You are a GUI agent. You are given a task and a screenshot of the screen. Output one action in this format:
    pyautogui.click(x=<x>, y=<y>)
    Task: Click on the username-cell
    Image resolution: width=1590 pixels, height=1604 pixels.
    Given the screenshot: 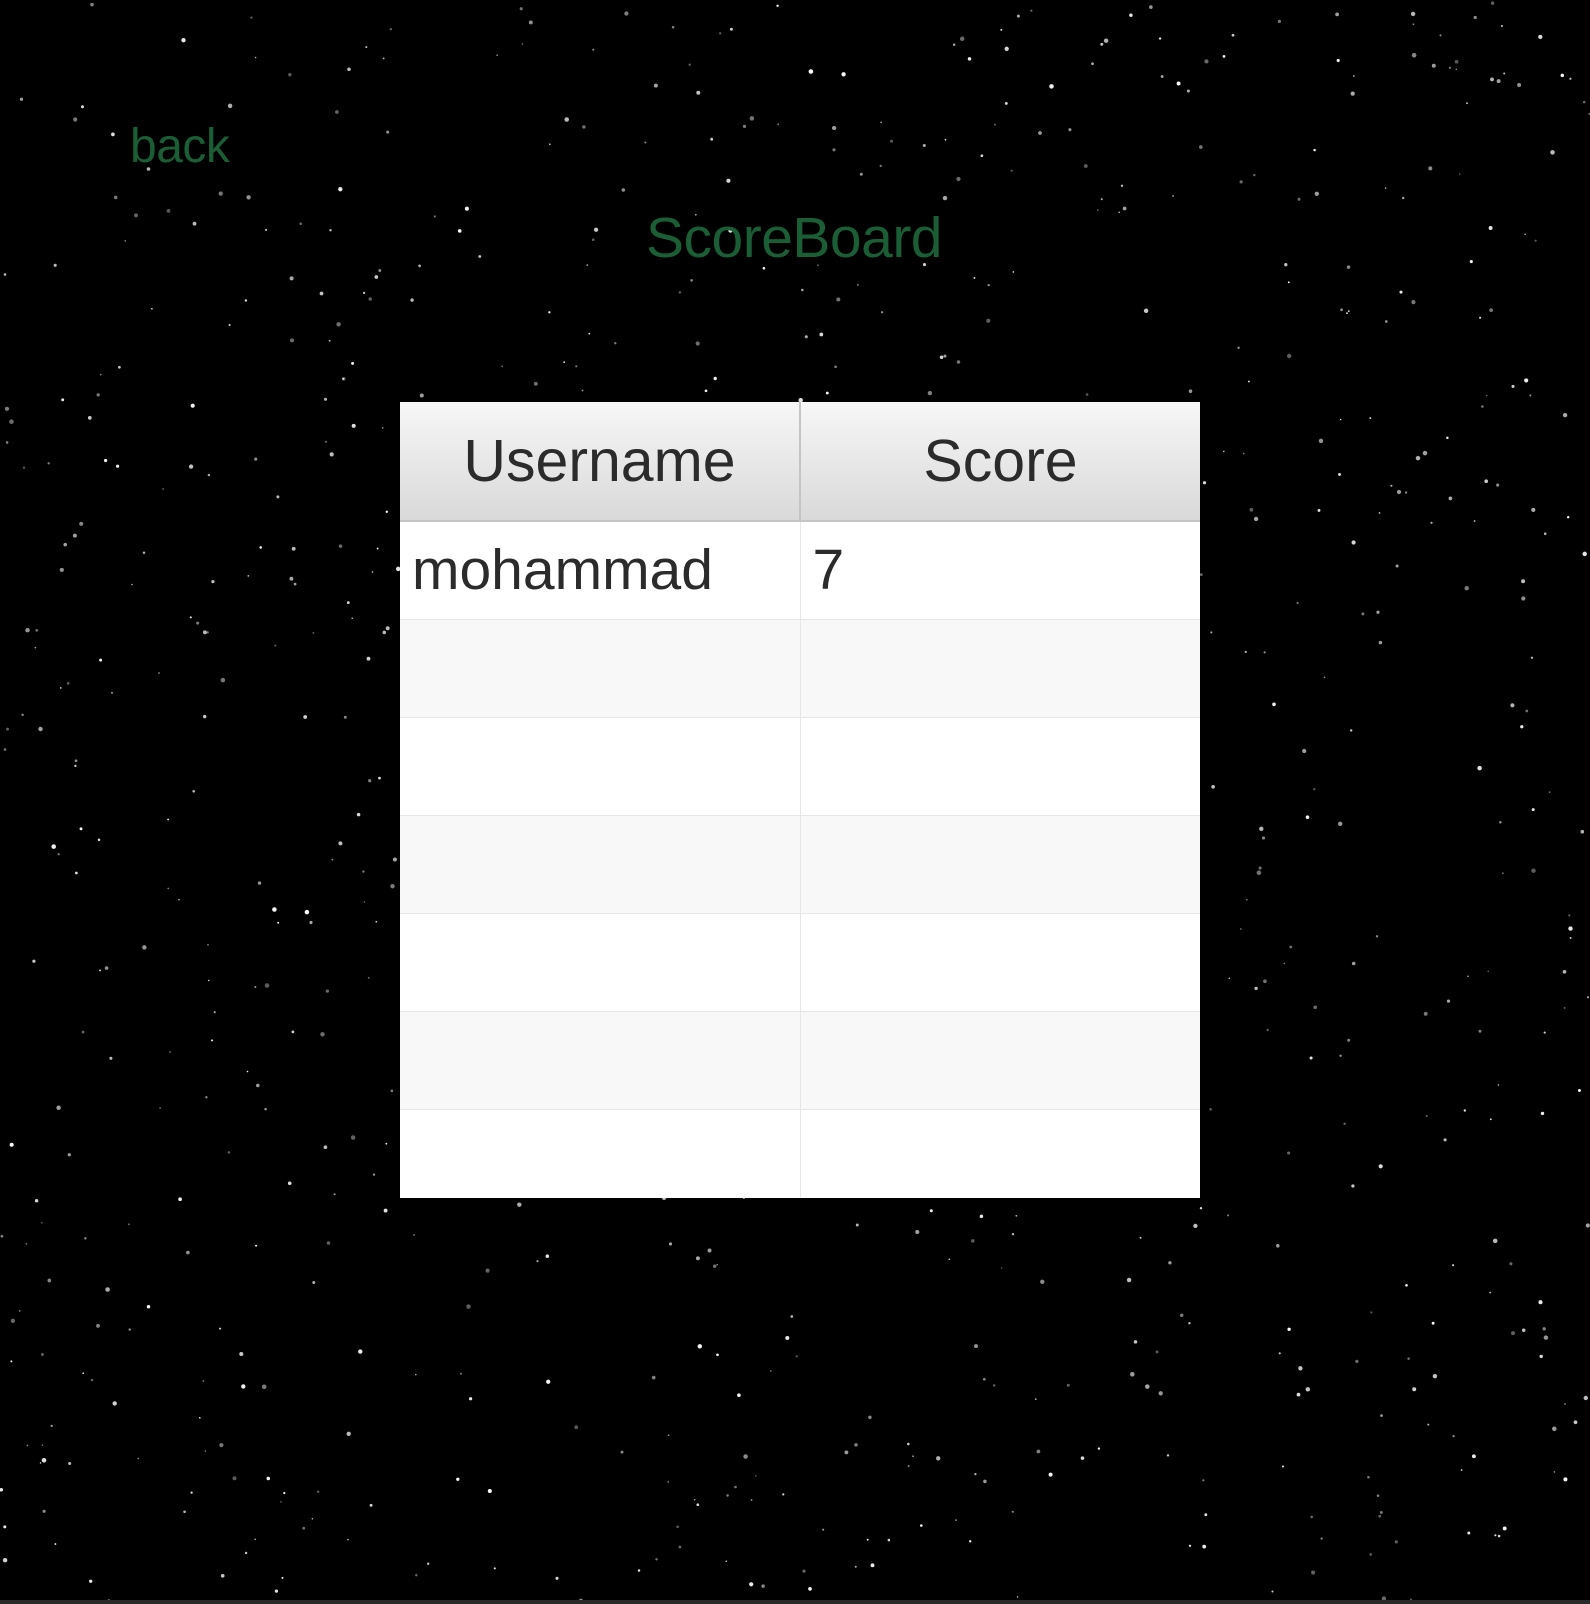 What is the action you would take?
    pyautogui.click(x=600, y=1153)
    